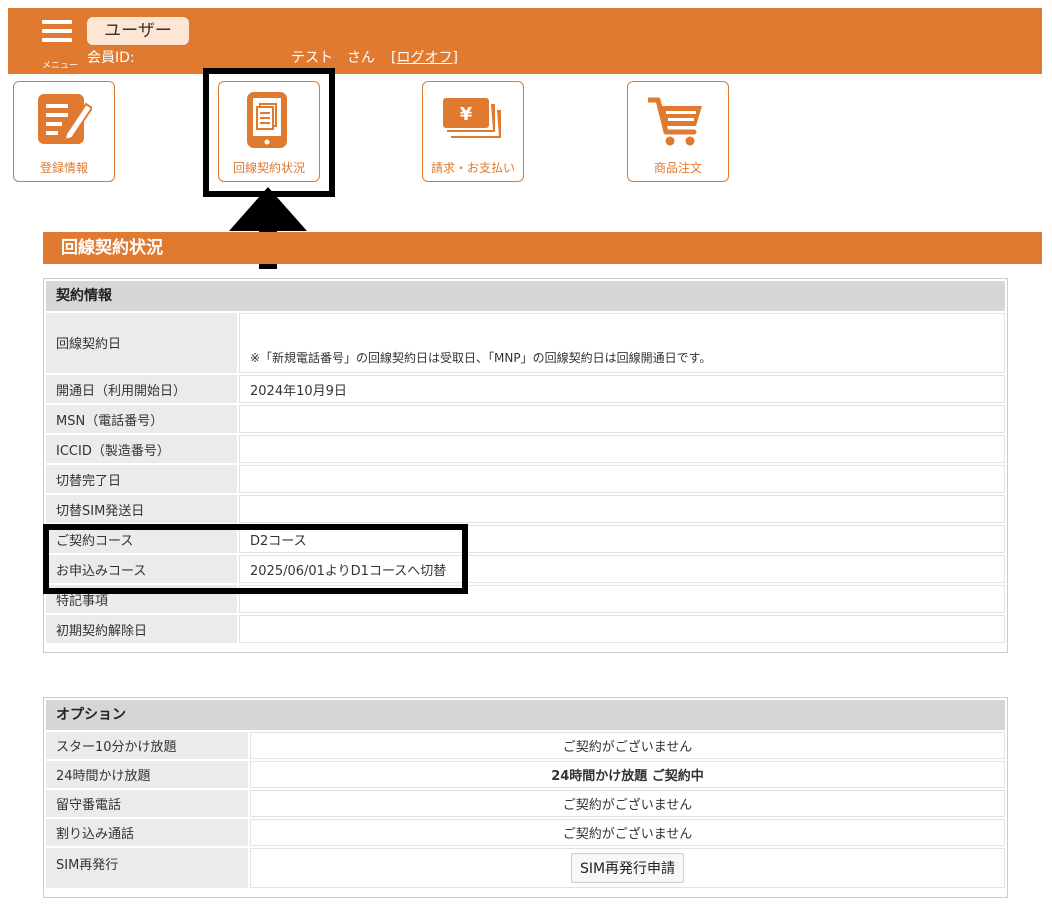 The height and width of the screenshot is (920, 1052). What do you see at coordinates (627, 774) in the screenshot?
I see `option-status-active: 24時間かけ放題 ご契約中` at bounding box center [627, 774].